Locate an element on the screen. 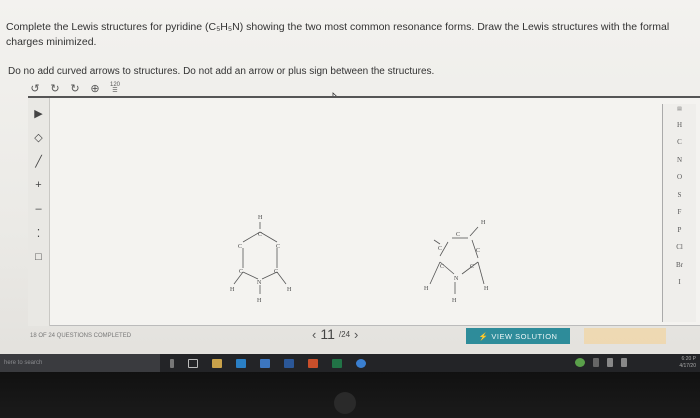  submit-answer-button is located at coordinates (625, 336).